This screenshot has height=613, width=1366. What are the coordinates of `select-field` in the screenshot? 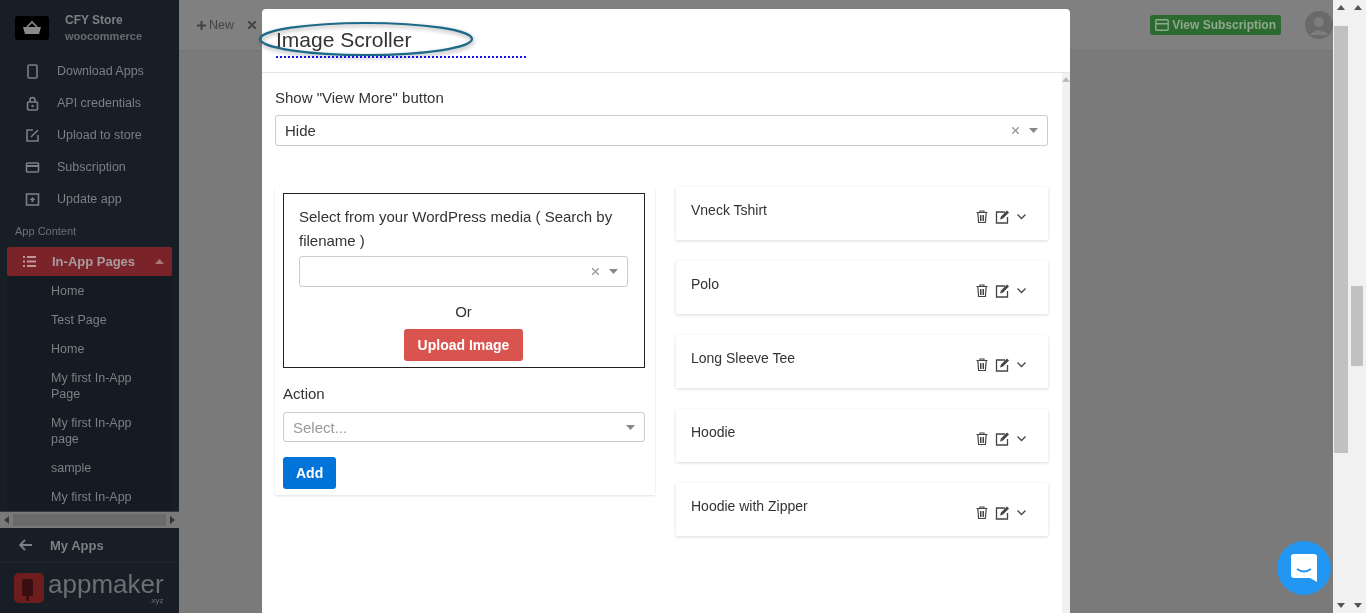 It's located at (463, 271).